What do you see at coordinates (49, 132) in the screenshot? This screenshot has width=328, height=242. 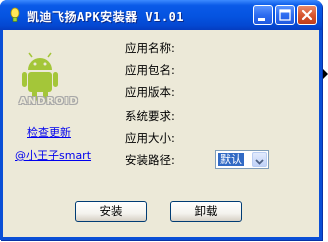 I see `check-update-link: 检查更新` at bounding box center [49, 132].